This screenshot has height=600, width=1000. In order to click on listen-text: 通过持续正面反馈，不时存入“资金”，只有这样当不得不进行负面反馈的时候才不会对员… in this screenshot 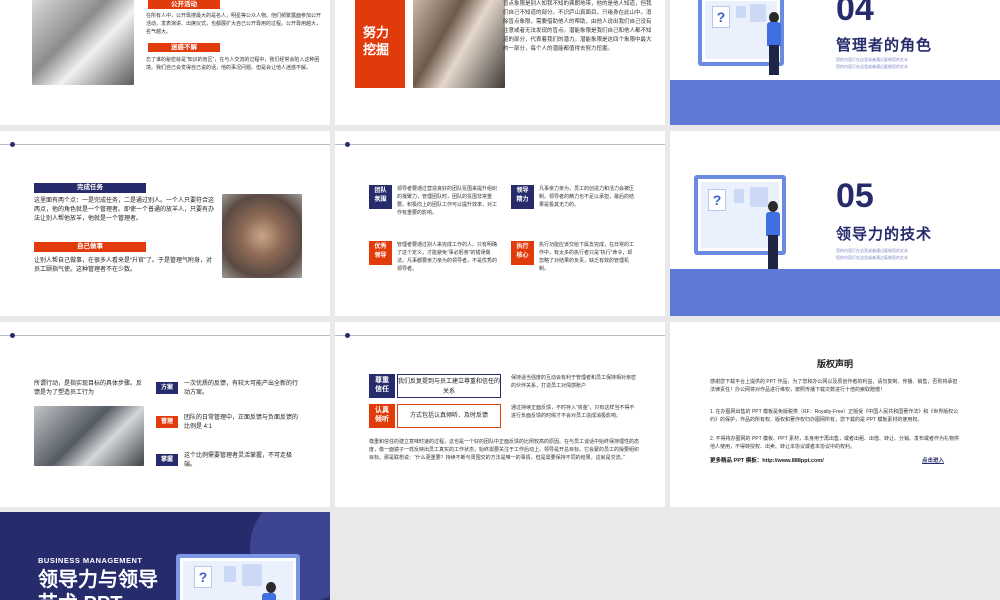, I will do `click(573, 412)`.